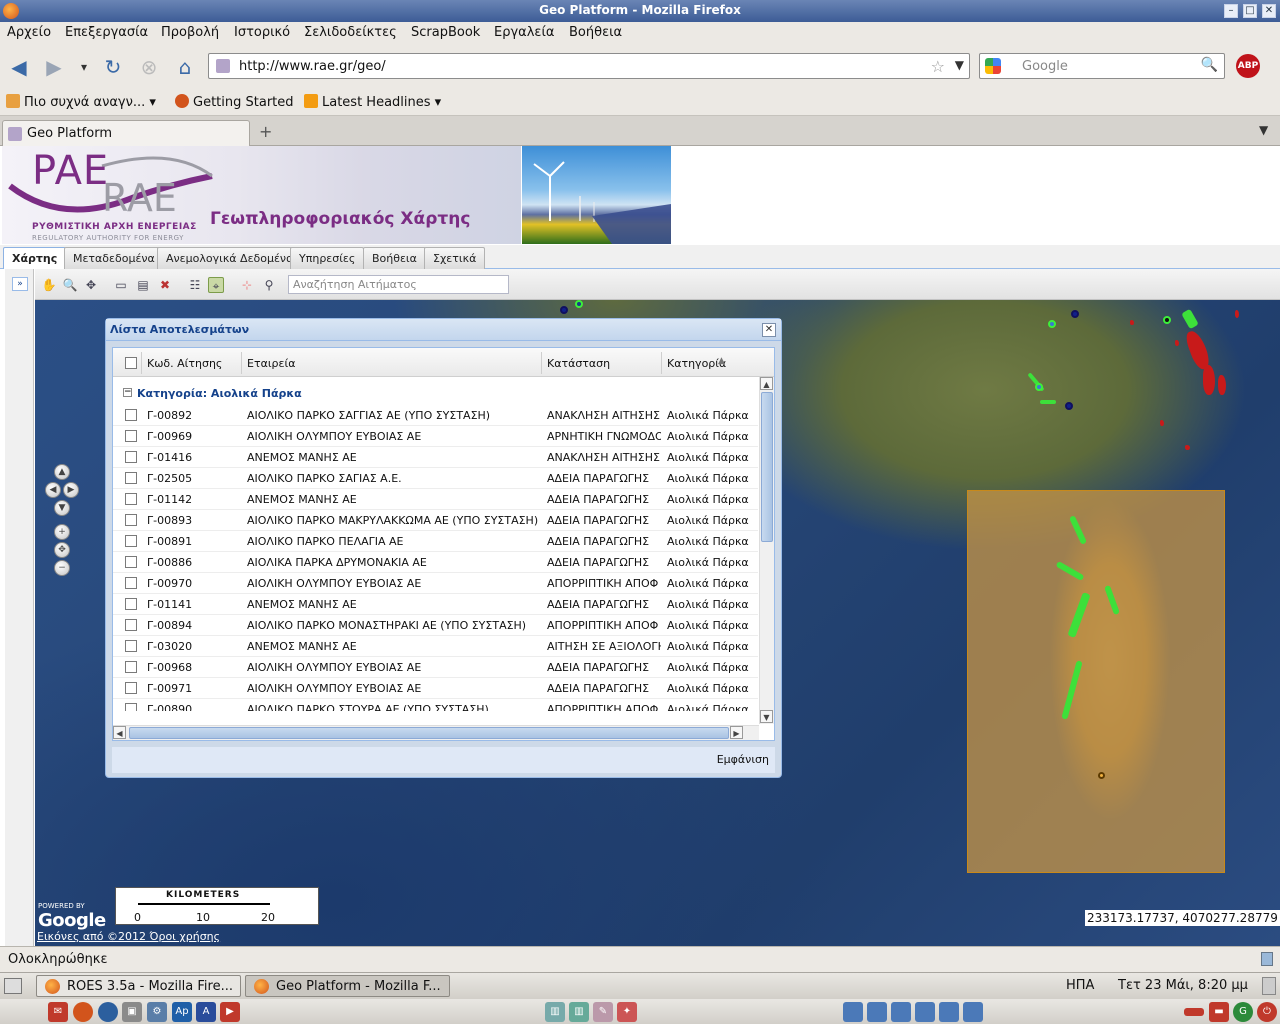 The height and width of the screenshot is (1024, 1280). Describe the element at coordinates (131, 363) in the screenshot. I see `select-all-checkbox` at that location.